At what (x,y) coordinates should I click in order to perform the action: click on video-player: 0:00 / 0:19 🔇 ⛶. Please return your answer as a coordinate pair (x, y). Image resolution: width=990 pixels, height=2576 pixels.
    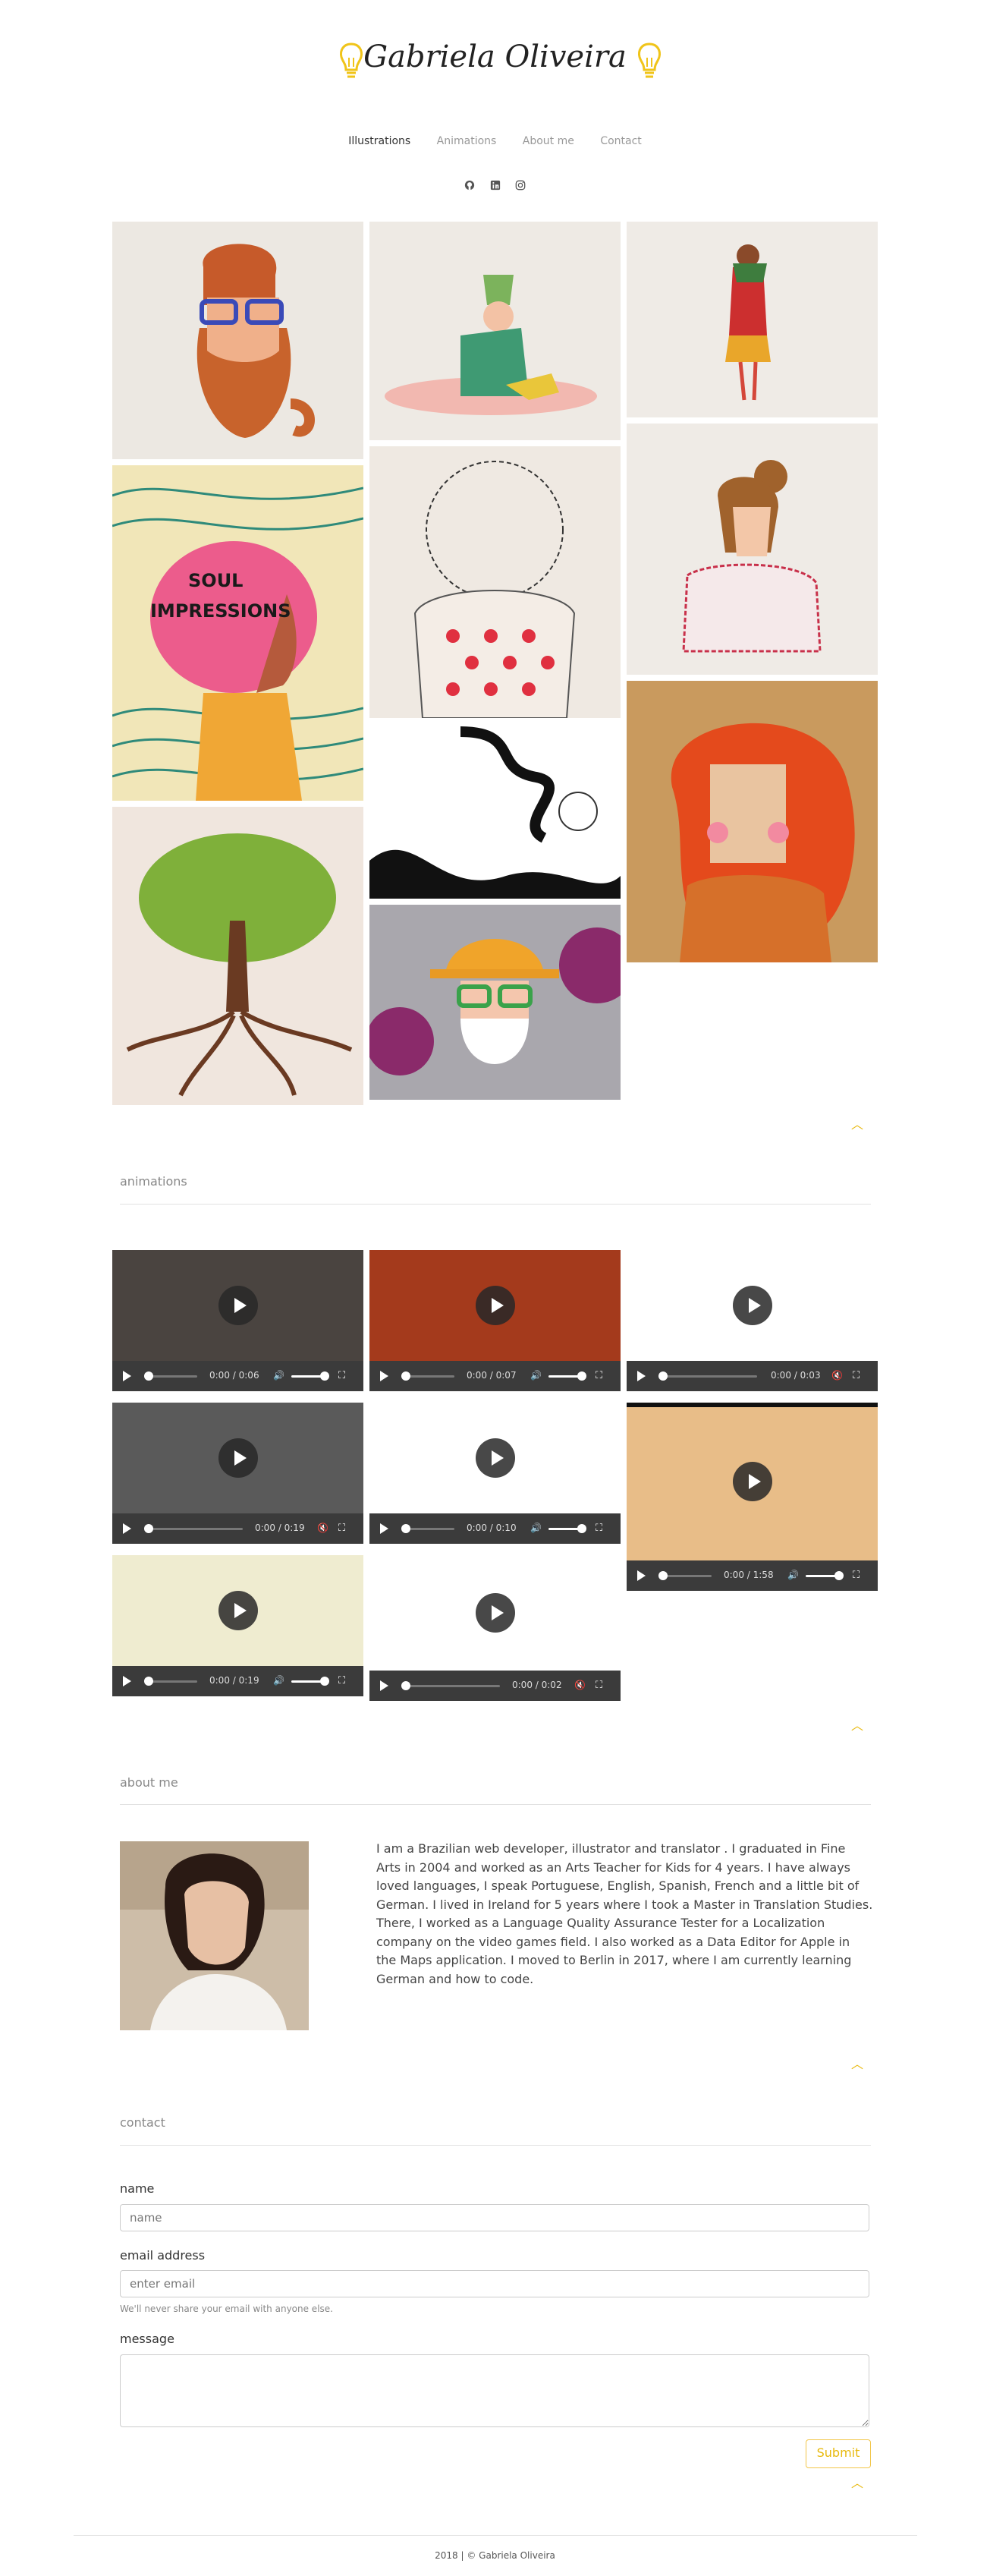
    Looking at the image, I should click on (237, 1473).